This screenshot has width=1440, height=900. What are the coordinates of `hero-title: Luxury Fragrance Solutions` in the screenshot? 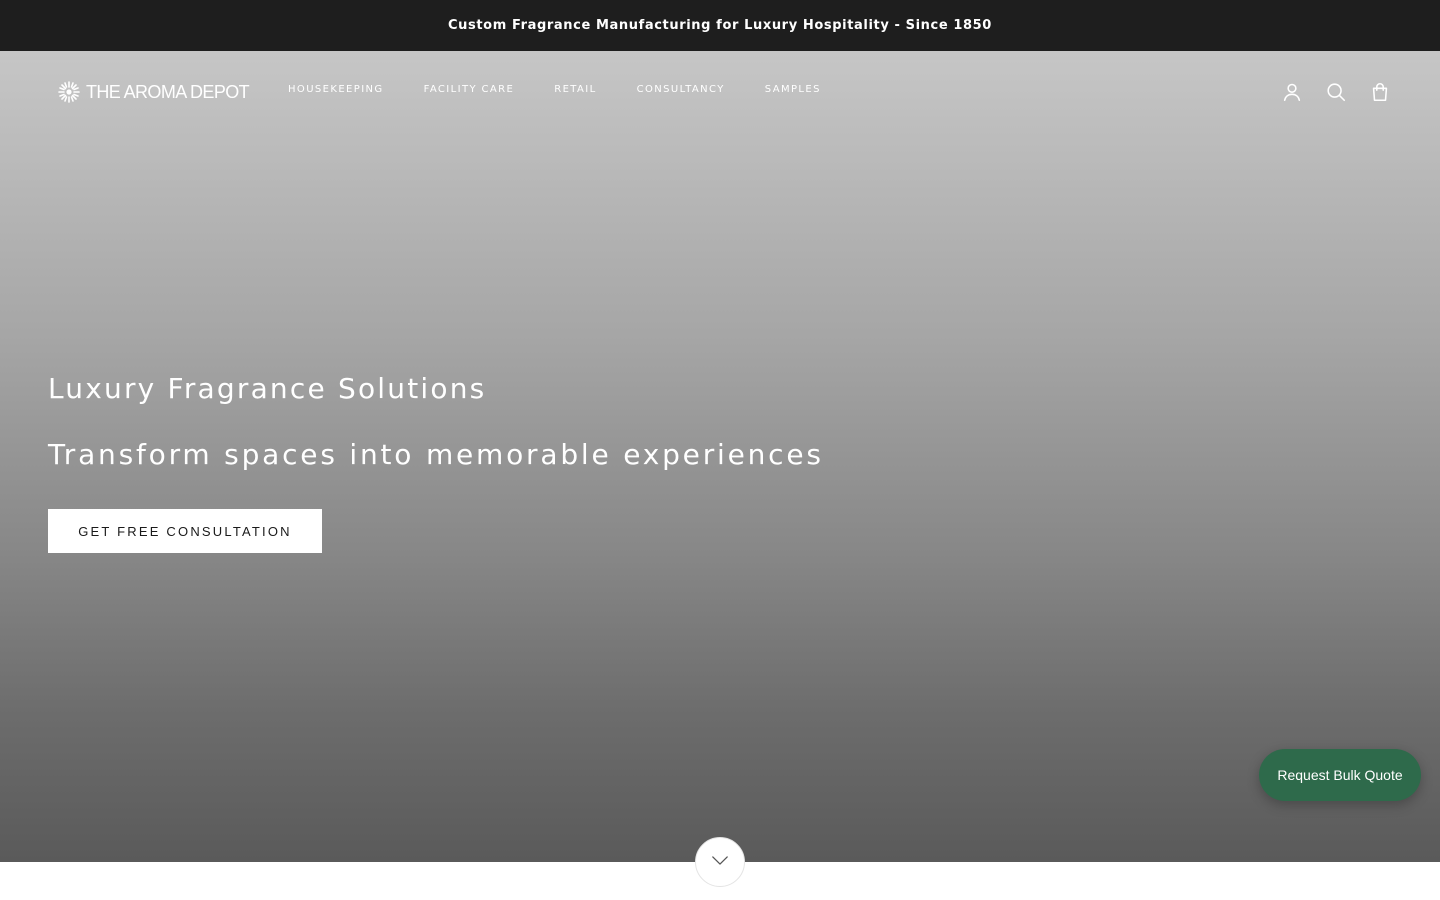 It's located at (267, 388).